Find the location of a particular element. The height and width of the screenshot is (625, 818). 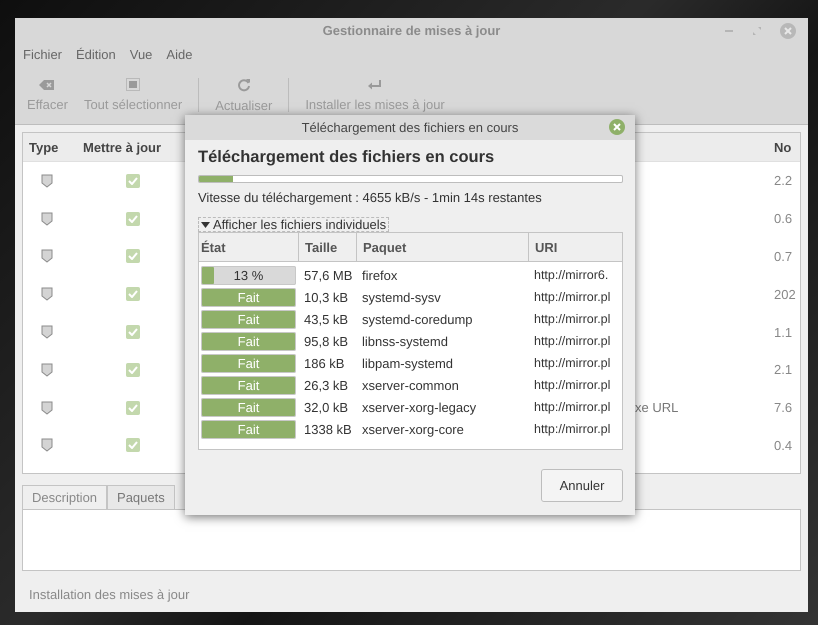

table-cell-text: firefox is located at coordinates (379, 275).